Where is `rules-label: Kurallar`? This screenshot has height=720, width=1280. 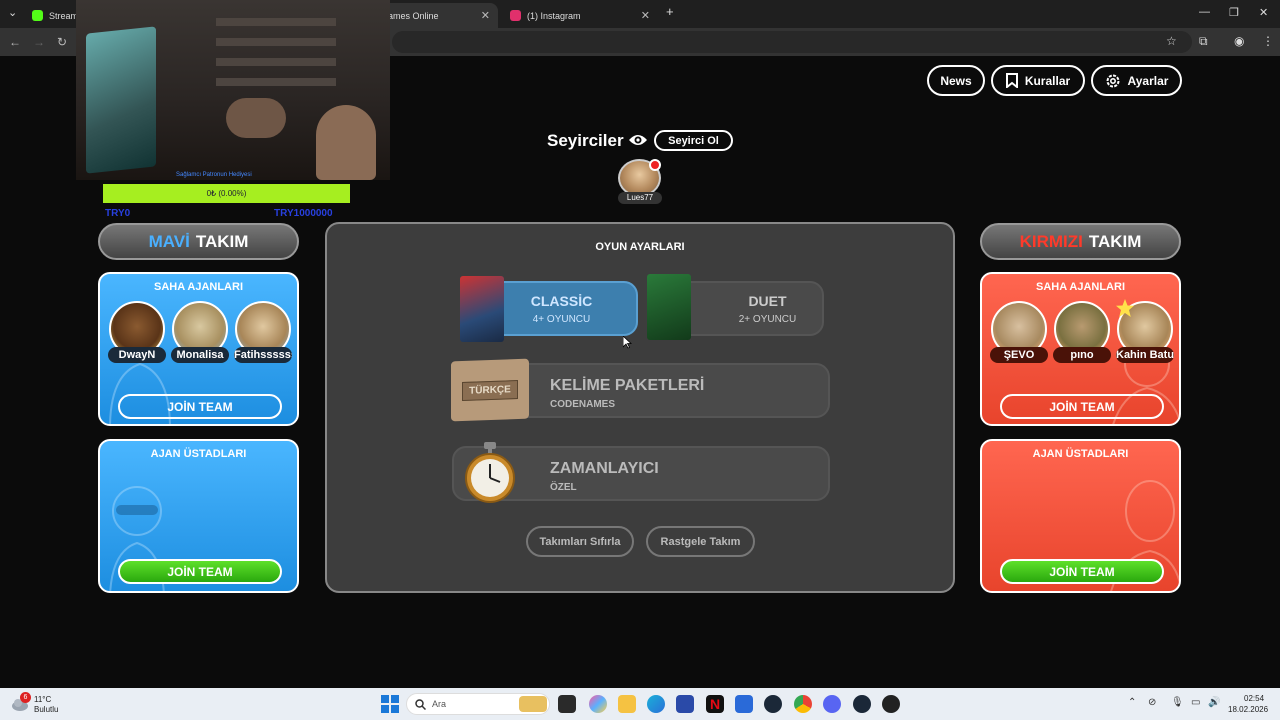 rules-label: Kurallar is located at coordinates (1047, 80).